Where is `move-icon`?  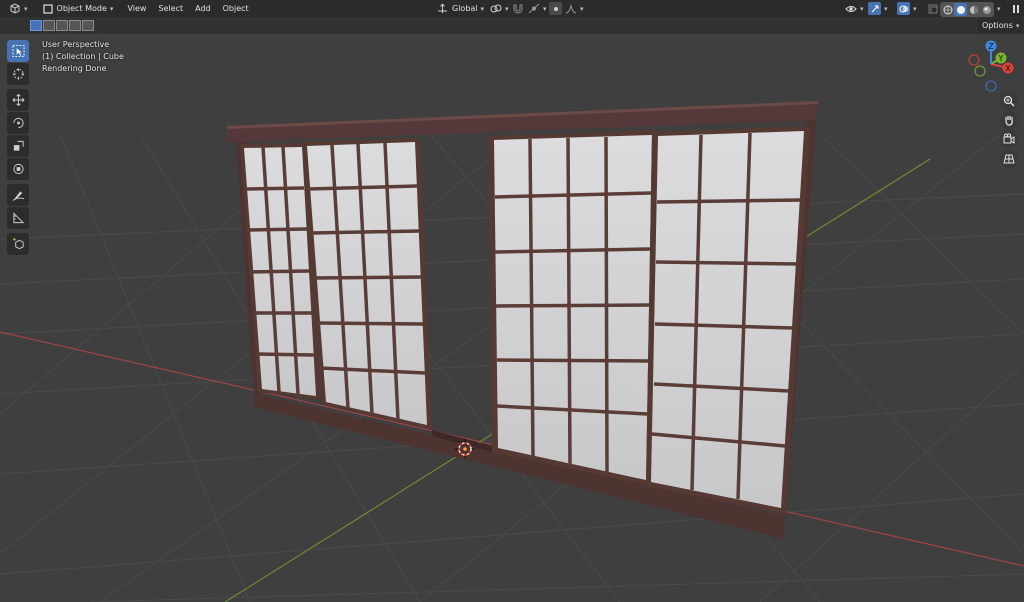
move-icon is located at coordinates (18, 100).